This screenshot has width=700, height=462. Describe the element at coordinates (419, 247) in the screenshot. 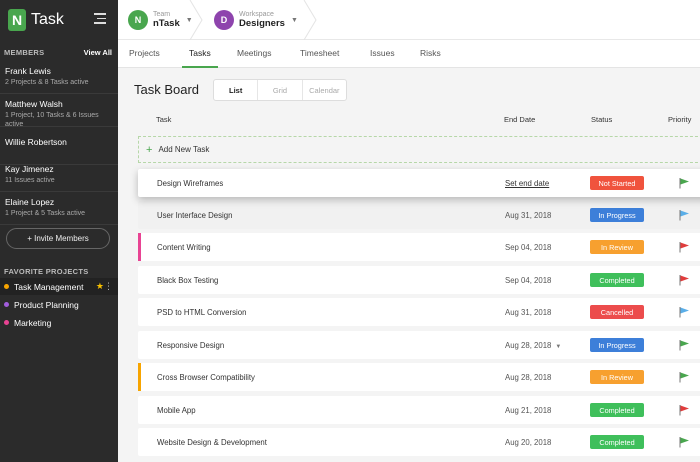

I see `table-row: Content Writing Sep 04, 2018 In Review` at that location.